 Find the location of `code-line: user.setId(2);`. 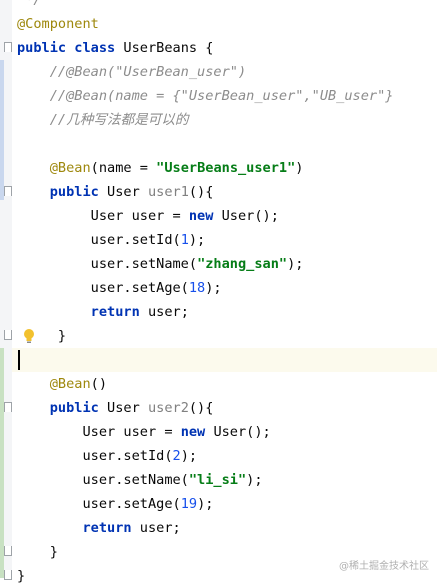

code-line: user.setId(2); is located at coordinates (107, 456).